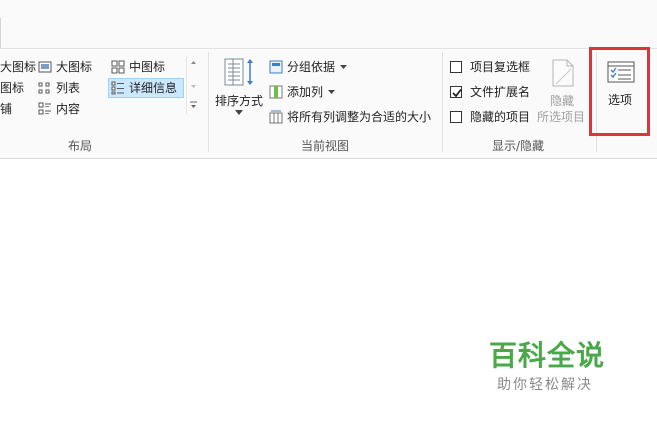 The image size is (657, 430). I want to click on options-red-highlight-box, so click(619, 91).